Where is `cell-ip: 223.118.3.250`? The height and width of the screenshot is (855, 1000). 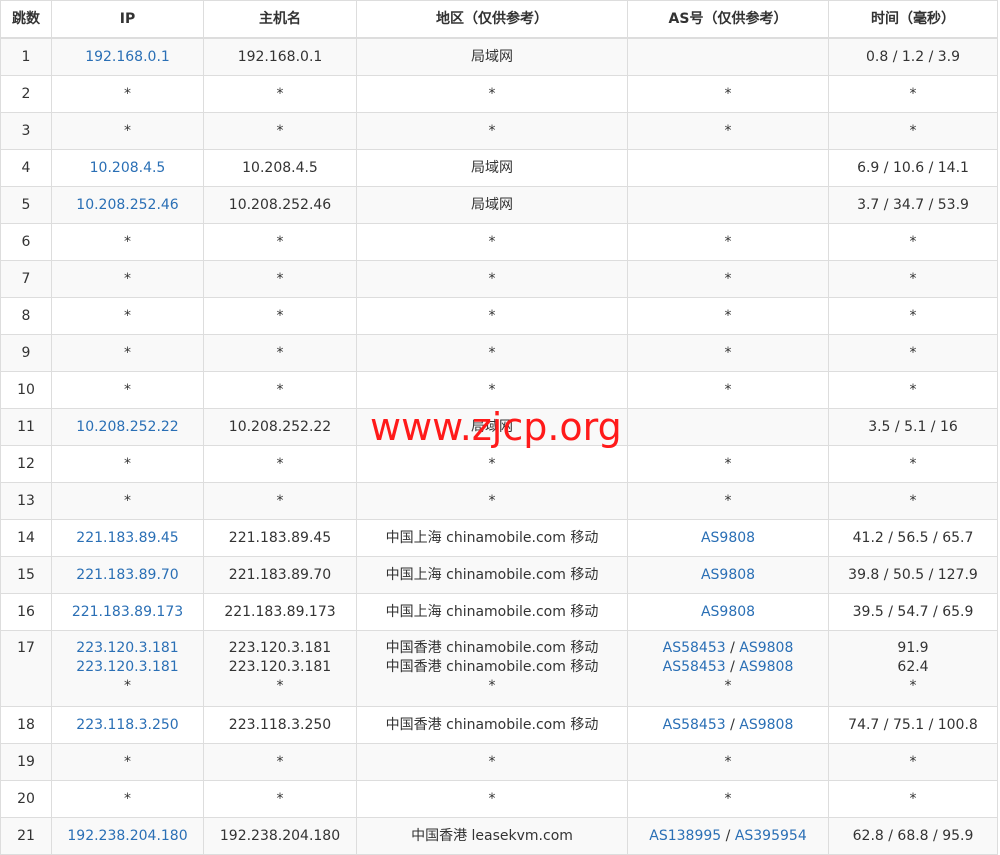 cell-ip: 223.118.3.250 is located at coordinates (127, 725).